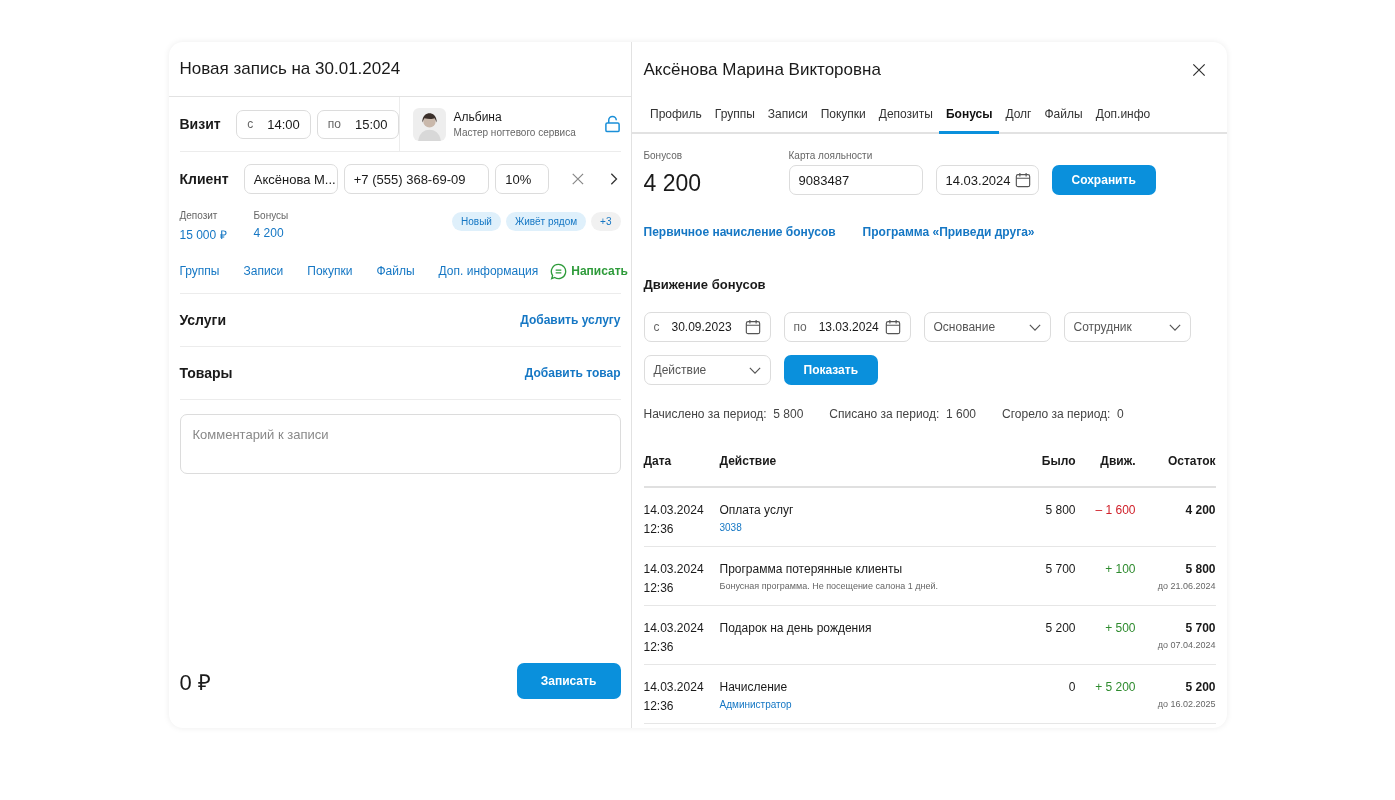  What do you see at coordinates (478, 117) in the screenshot?
I see `master-name: Альбина` at bounding box center [478, 117].